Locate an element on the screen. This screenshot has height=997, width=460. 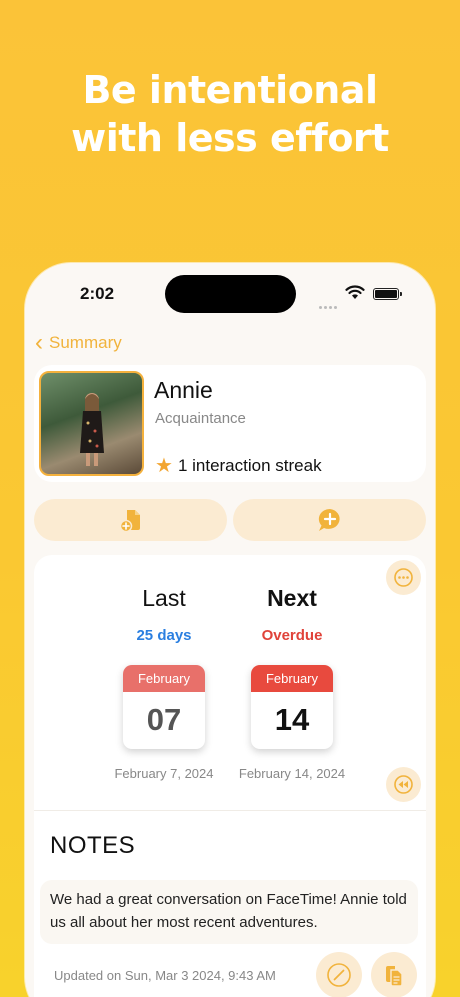
add-message-icon is located at coordinates (329, 519).